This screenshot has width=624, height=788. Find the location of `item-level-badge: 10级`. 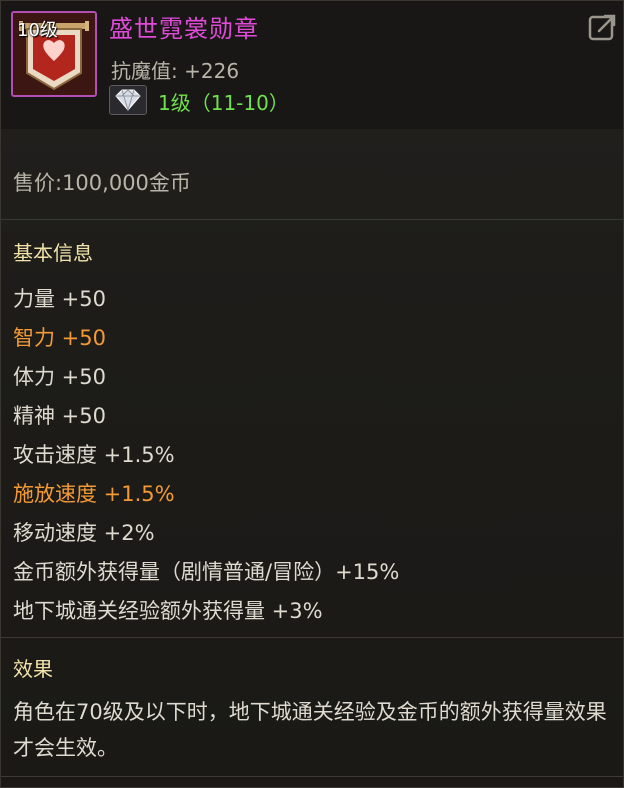

item-level-badge: 10级 is located at coordinates (37, 30).